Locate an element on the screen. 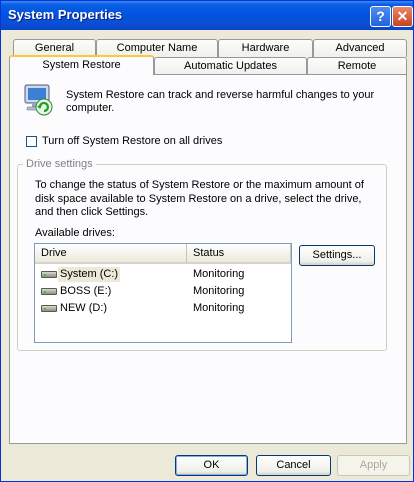 The image size is (414, 482). ok-button: OK is located at coordinates (211, 465).